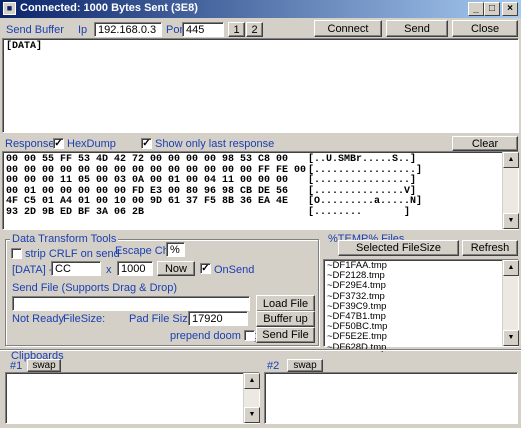 This screenshot has height=428, width=521. Describe the element at coordinates (58, 143) in the screenshot. I see `hexdump-checkbox: ✓` at that location.